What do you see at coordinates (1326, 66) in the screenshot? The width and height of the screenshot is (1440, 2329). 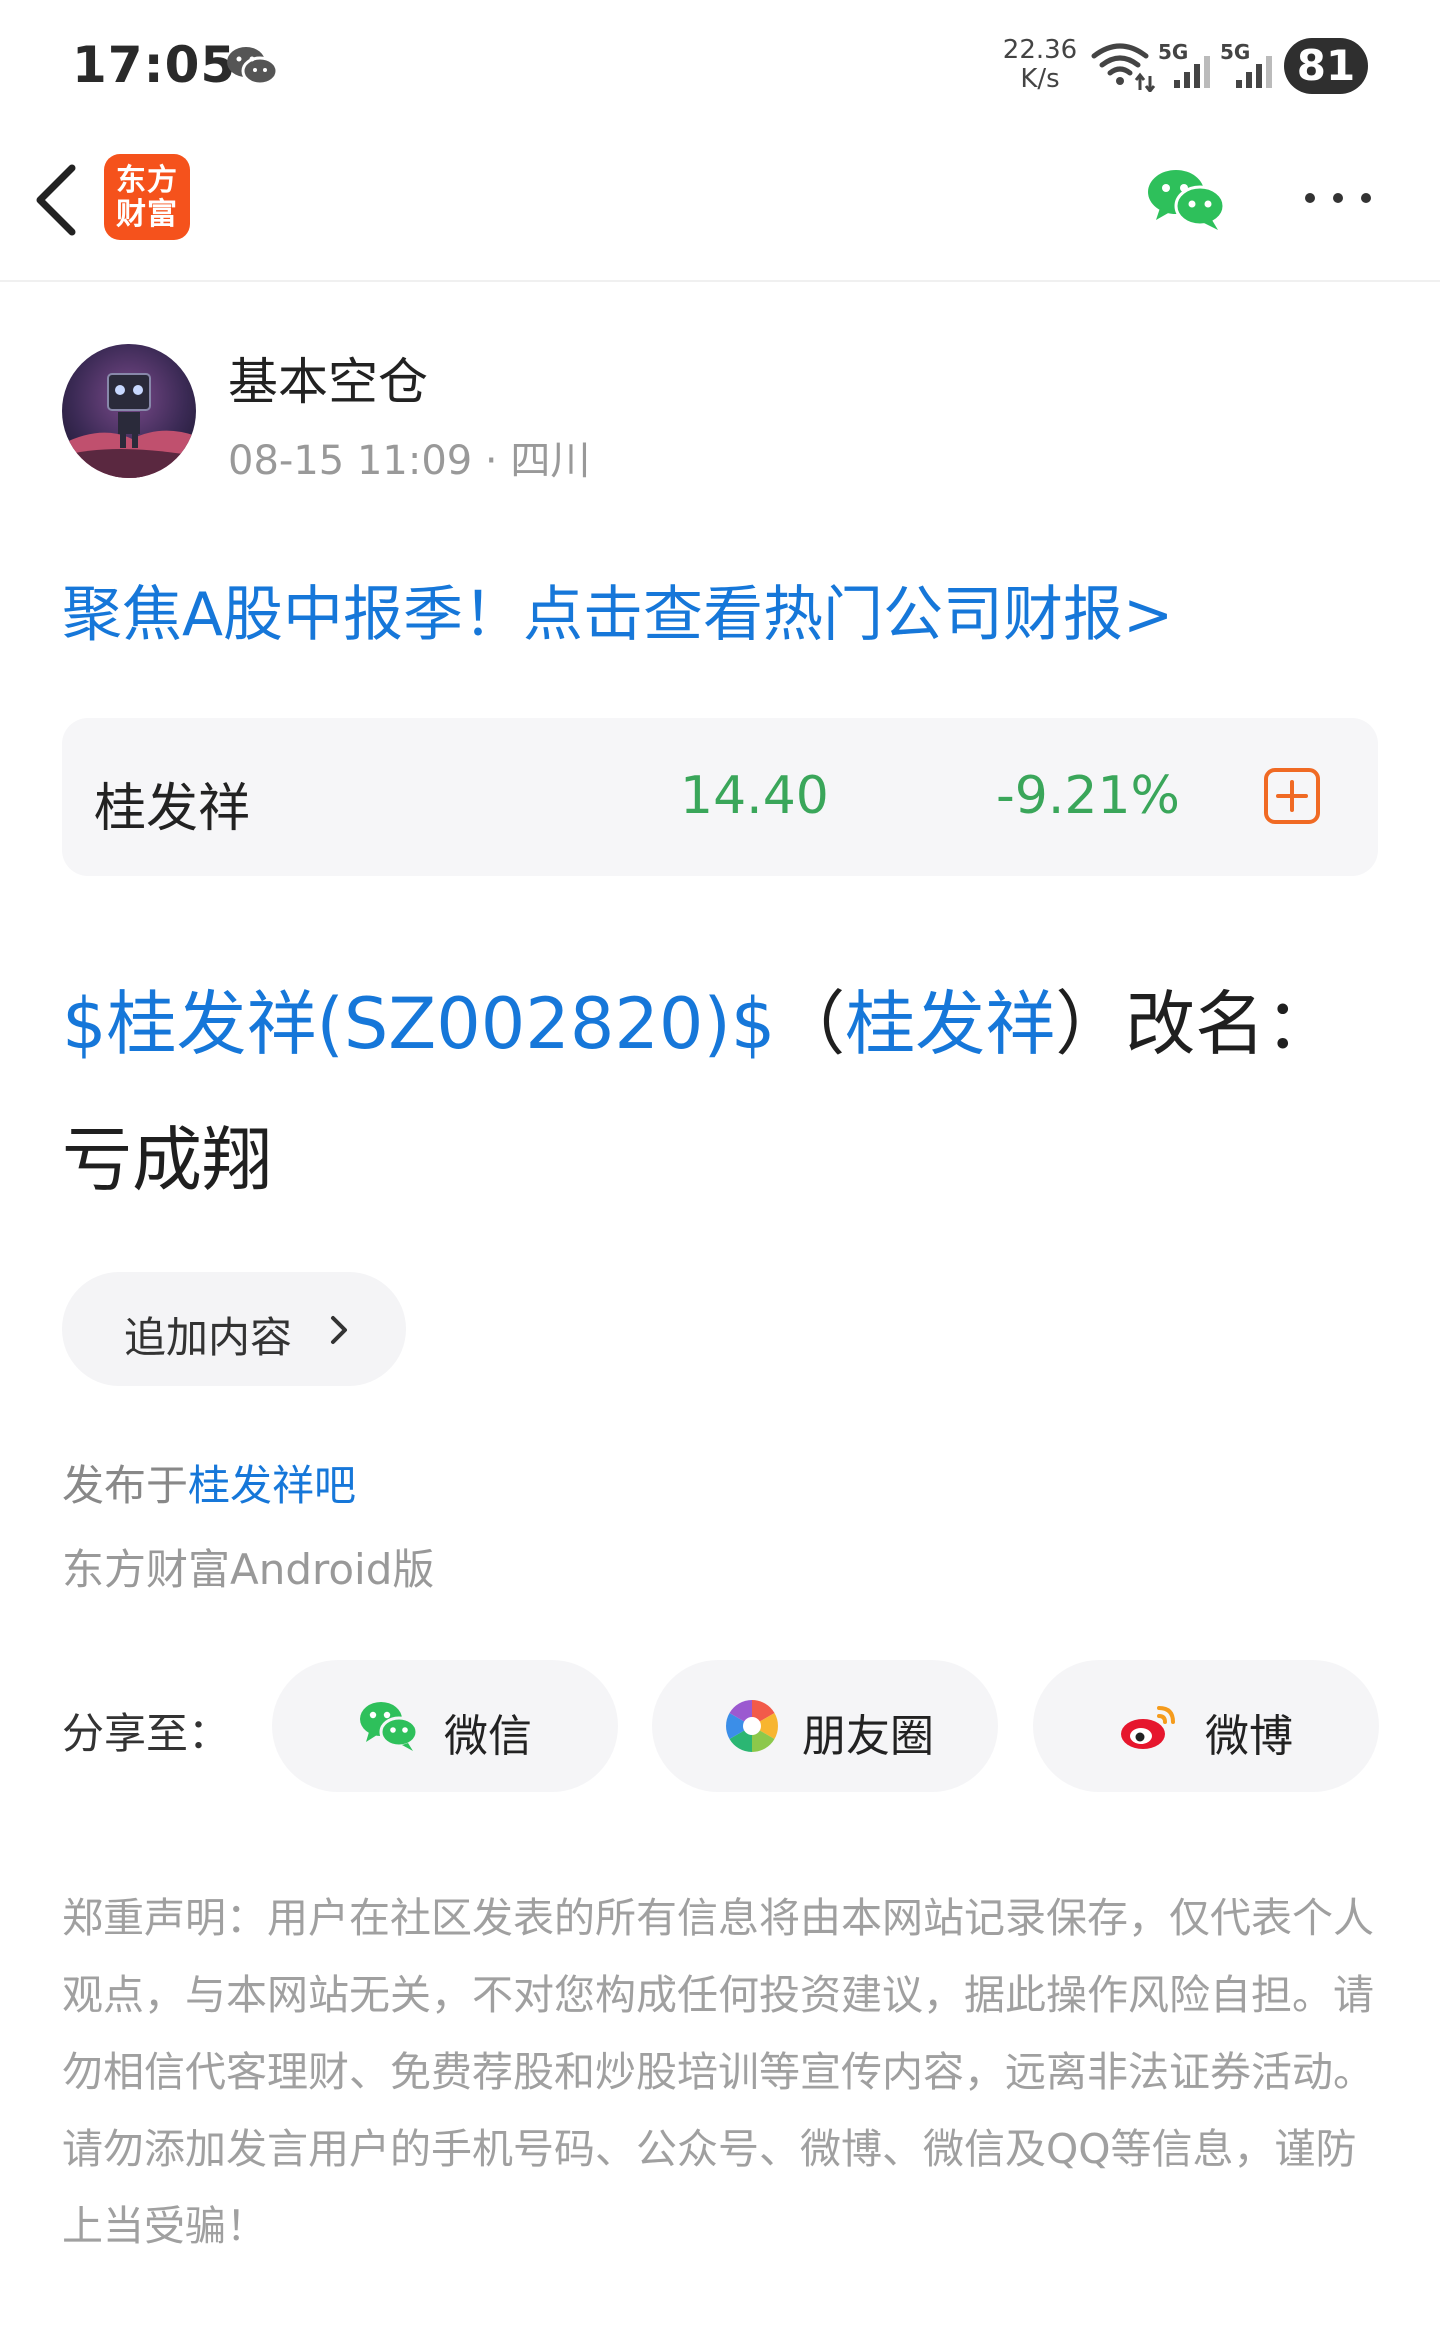 I see `battery-indicator: 81` at bounding box center [1326, 66].